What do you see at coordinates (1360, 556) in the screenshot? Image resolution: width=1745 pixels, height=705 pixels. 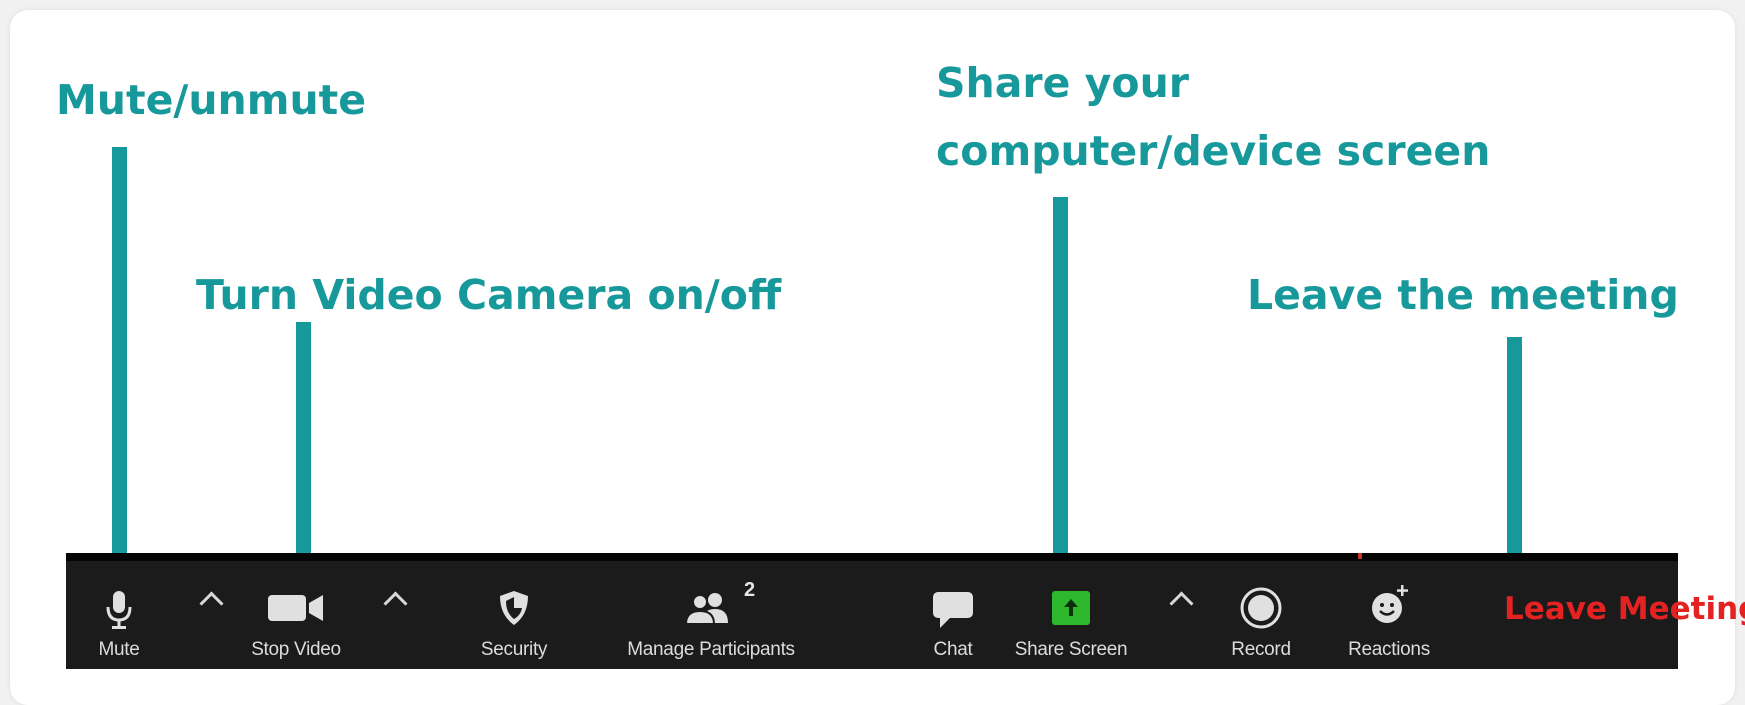 I see `notification-dot` at bounding box center [1360, 556].